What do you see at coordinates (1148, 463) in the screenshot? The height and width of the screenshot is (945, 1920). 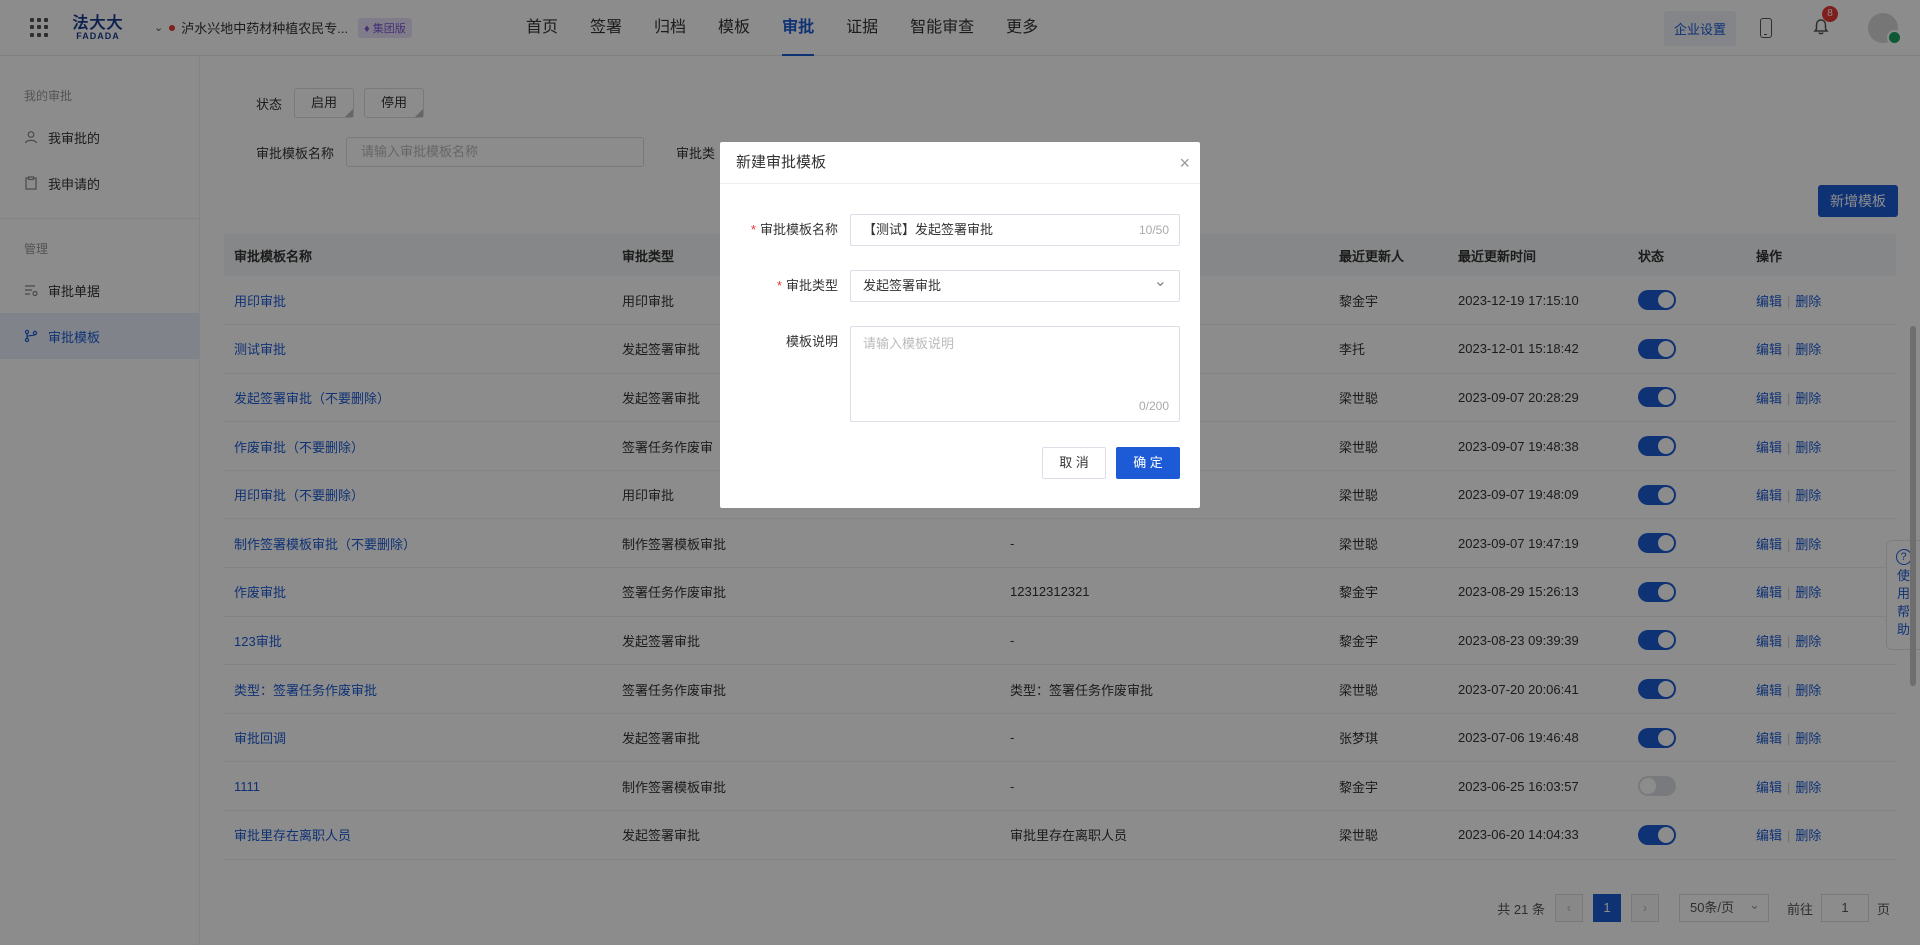 I see `confirm-button: 确 定` at bounding box center [1148, 463].